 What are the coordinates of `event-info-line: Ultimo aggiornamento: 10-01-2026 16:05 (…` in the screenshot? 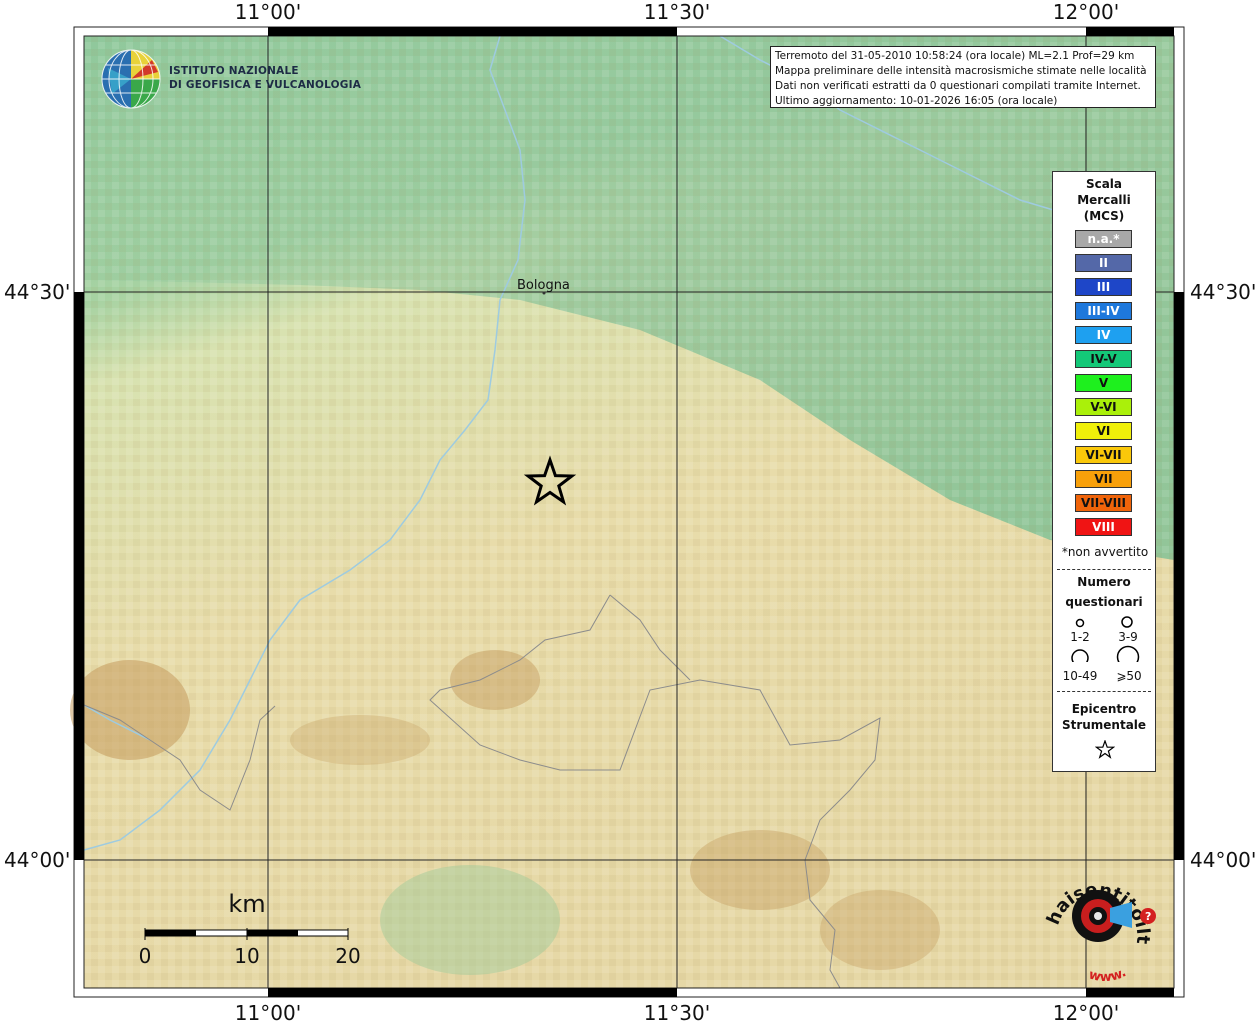 It's located at (916, 101).